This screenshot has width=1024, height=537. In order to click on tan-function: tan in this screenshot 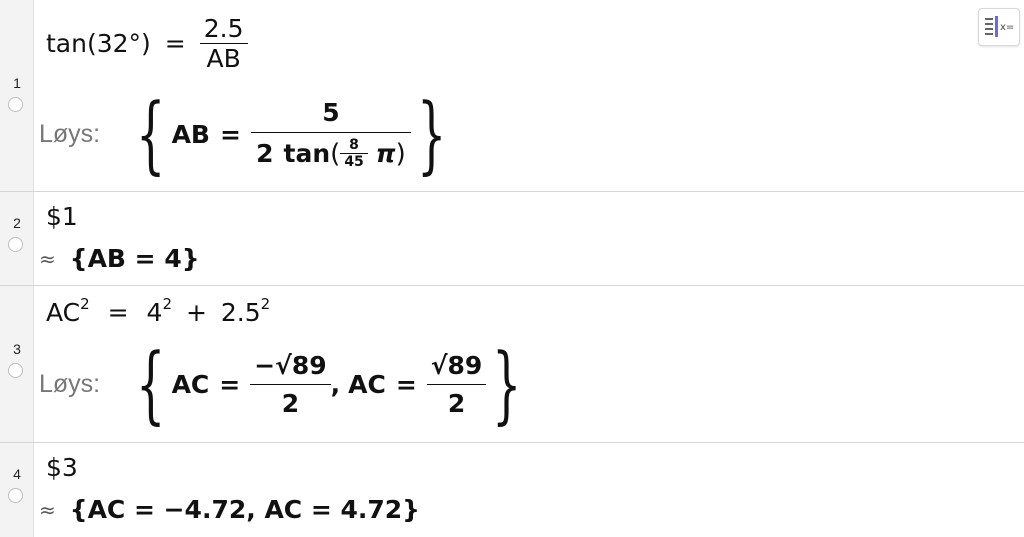, I will do `click(307, 153)`.